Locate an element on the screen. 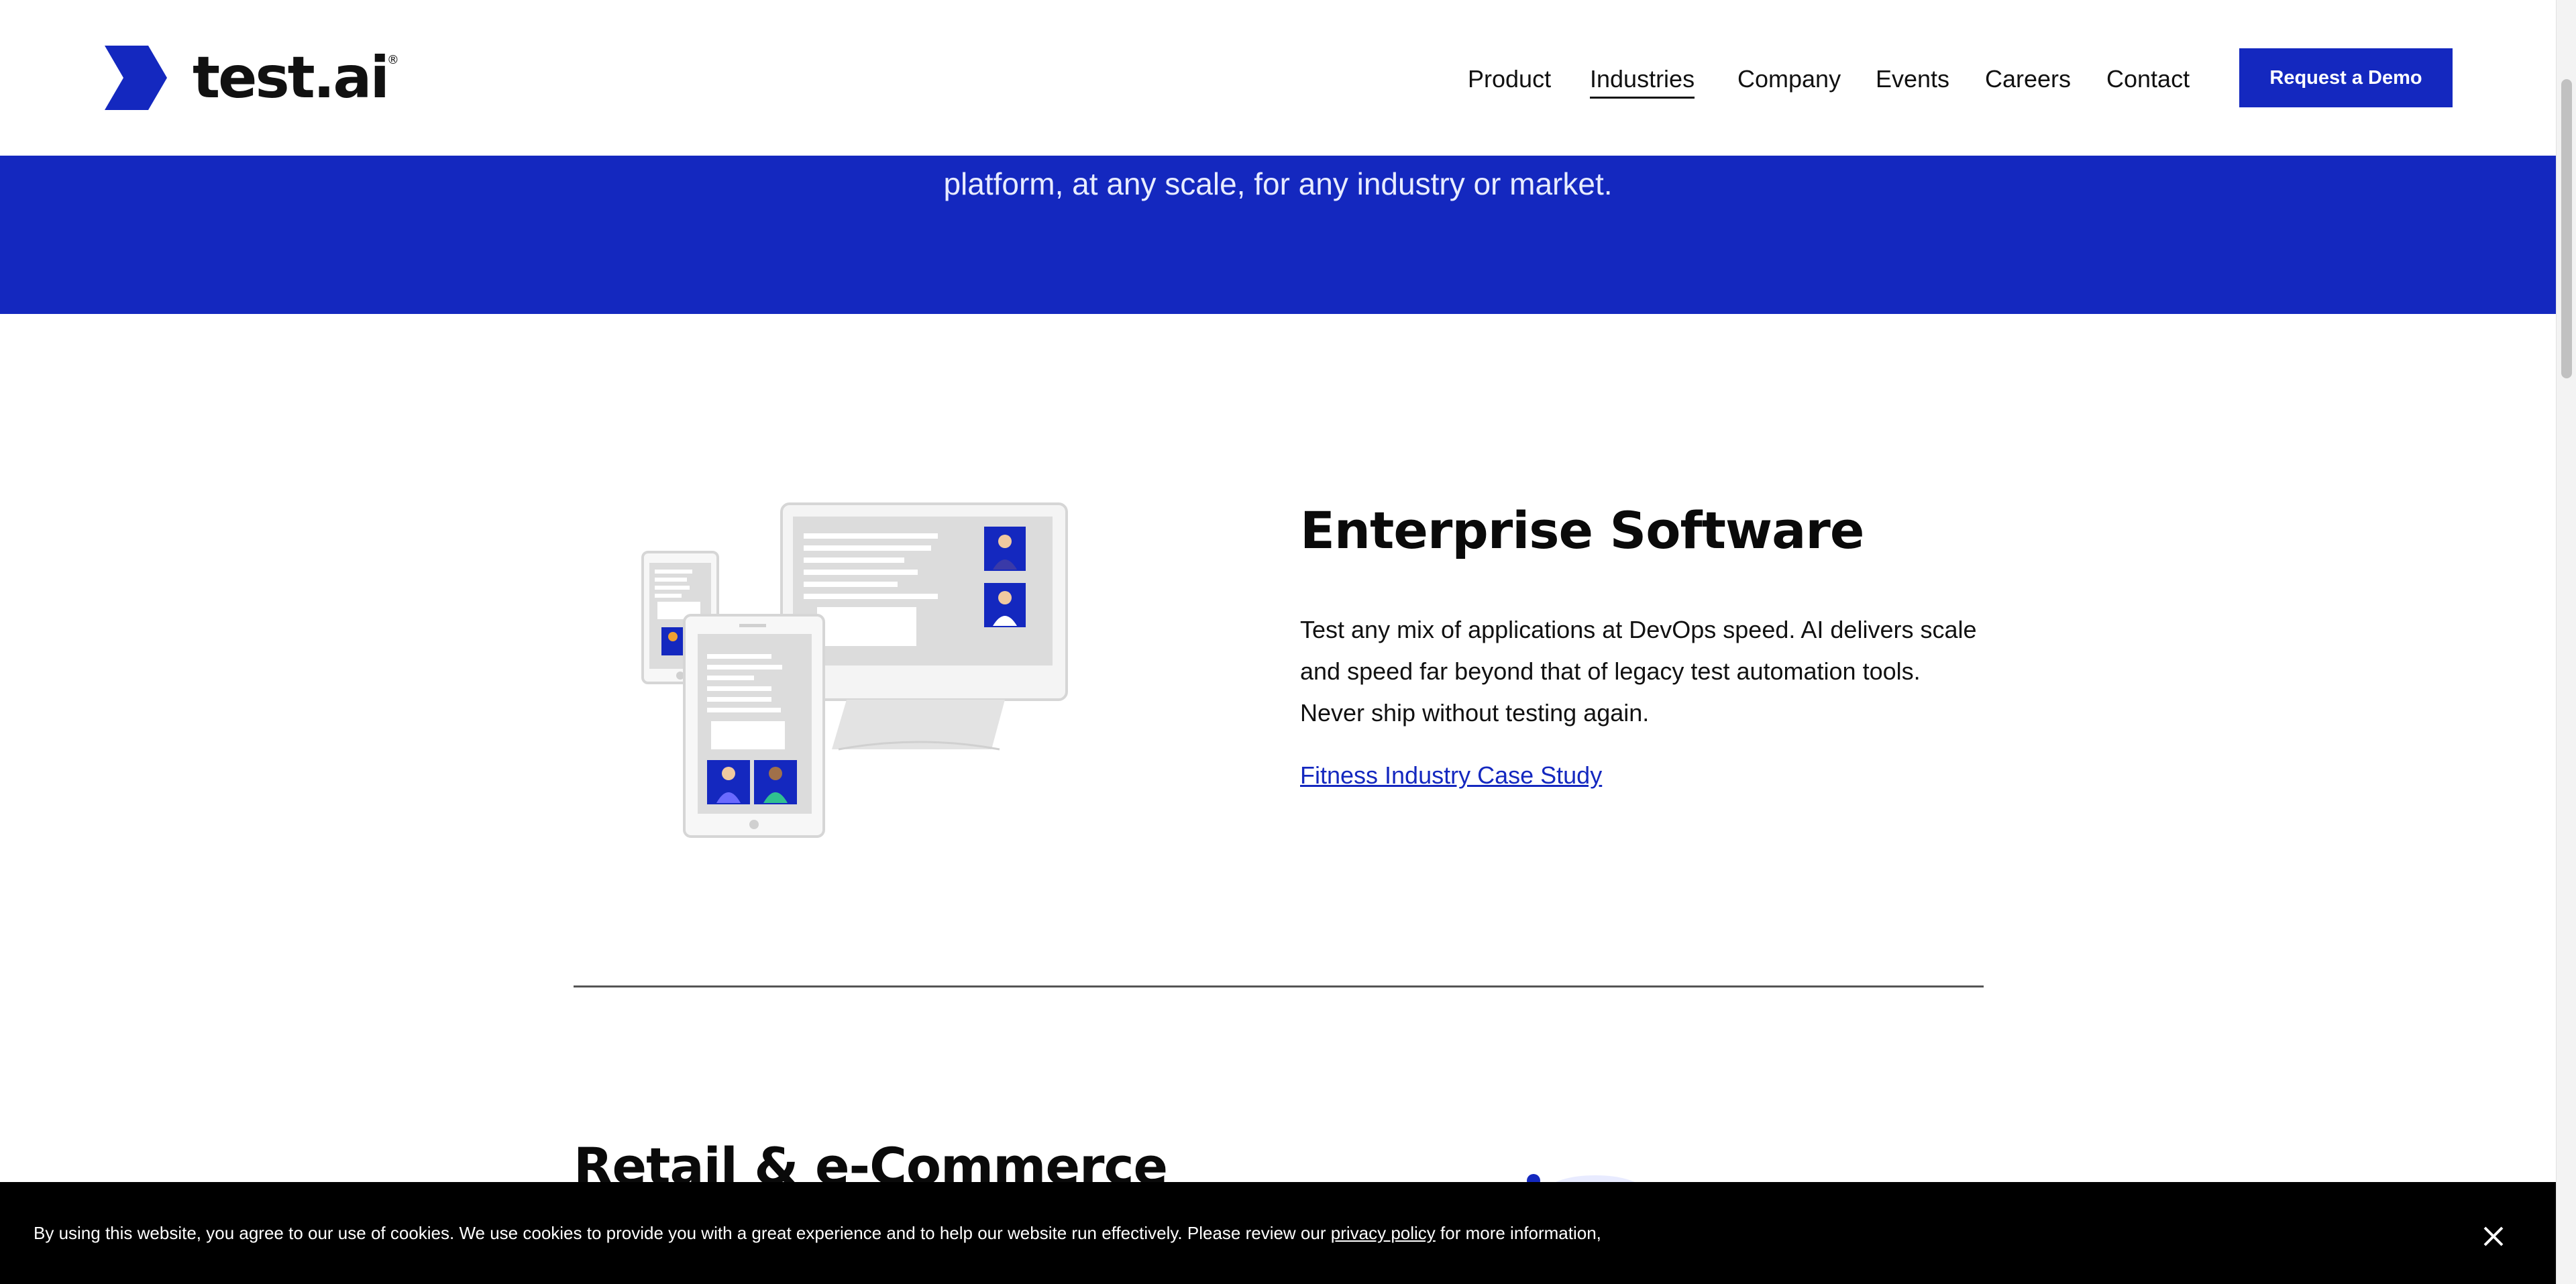 This screenshot has height=1284, width=2576. devices-illustration is located at coordinates (854, 670).